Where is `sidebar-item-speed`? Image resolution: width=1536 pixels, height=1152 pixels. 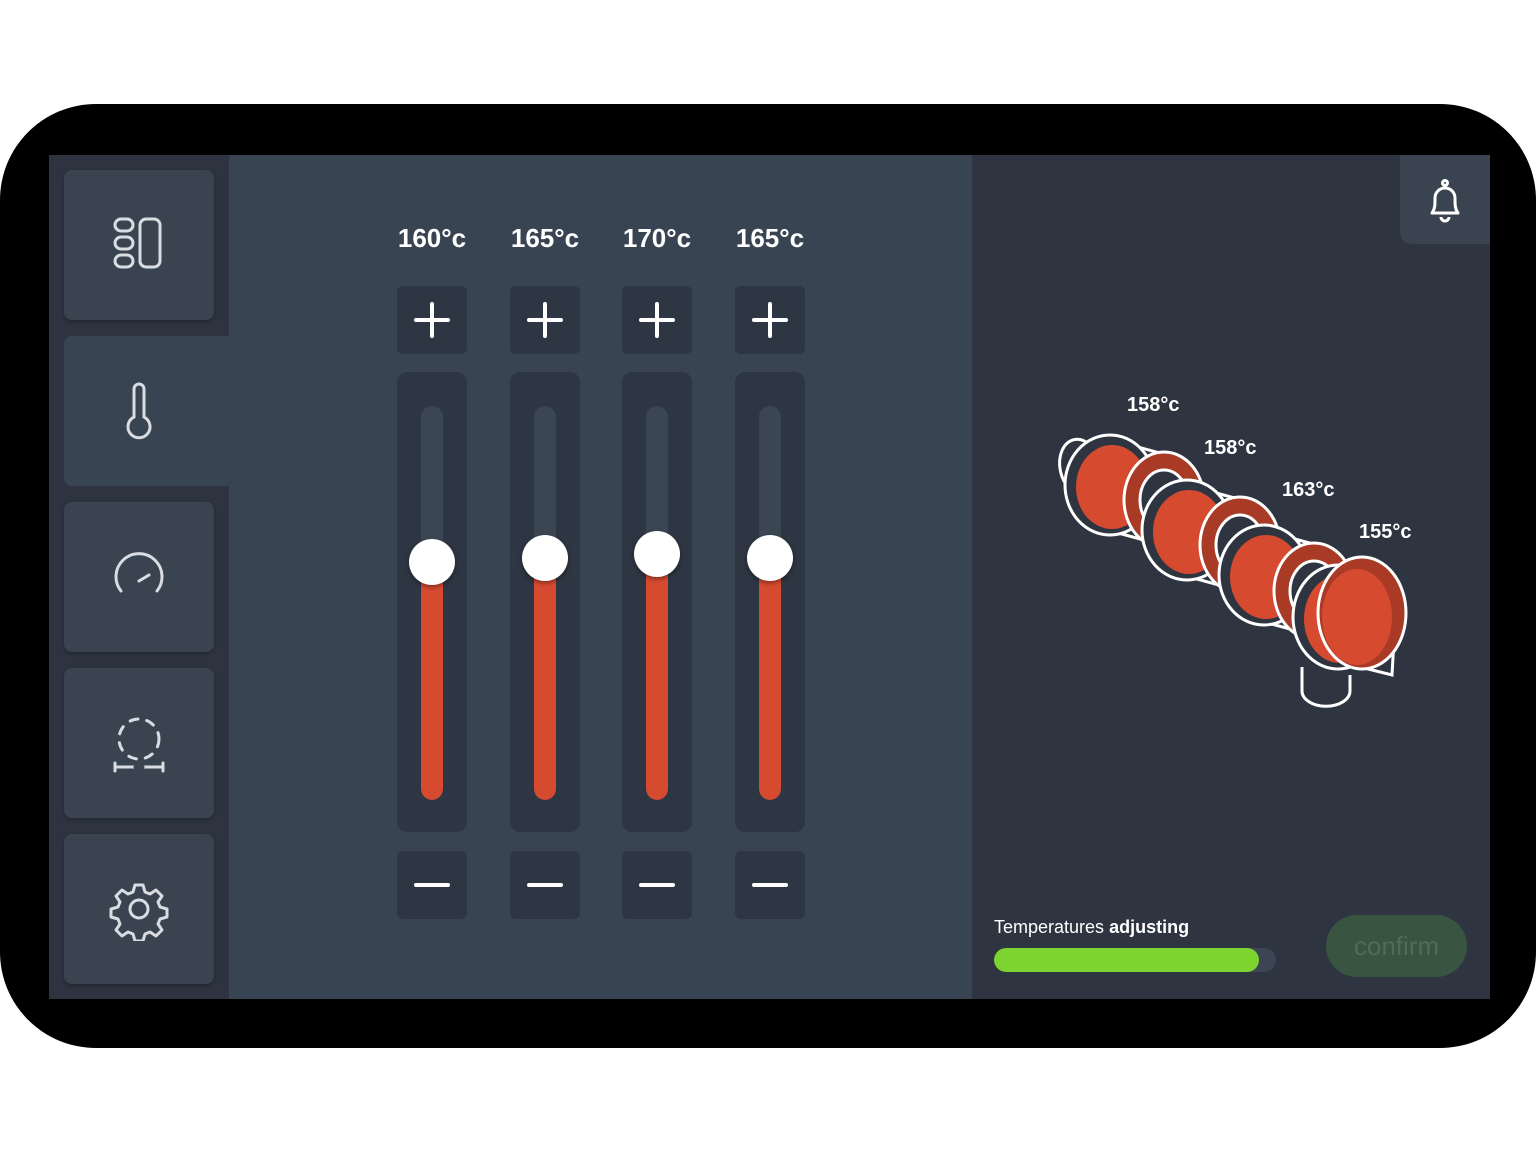 sidebar-item-speed is located at coordinates (139, 577).